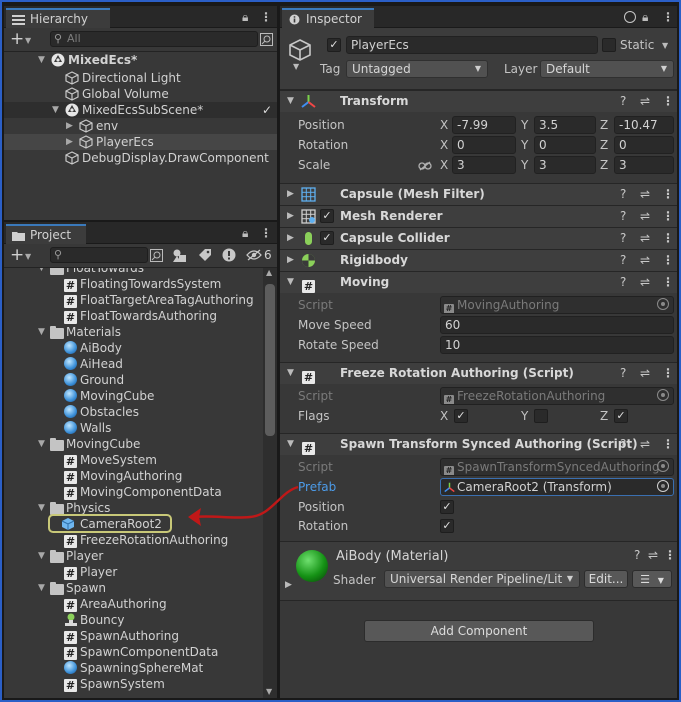 The height and width of the screenshot is (702, 681). I want to click on tag-dropdown: Untagged ▼, so click(417, 69).